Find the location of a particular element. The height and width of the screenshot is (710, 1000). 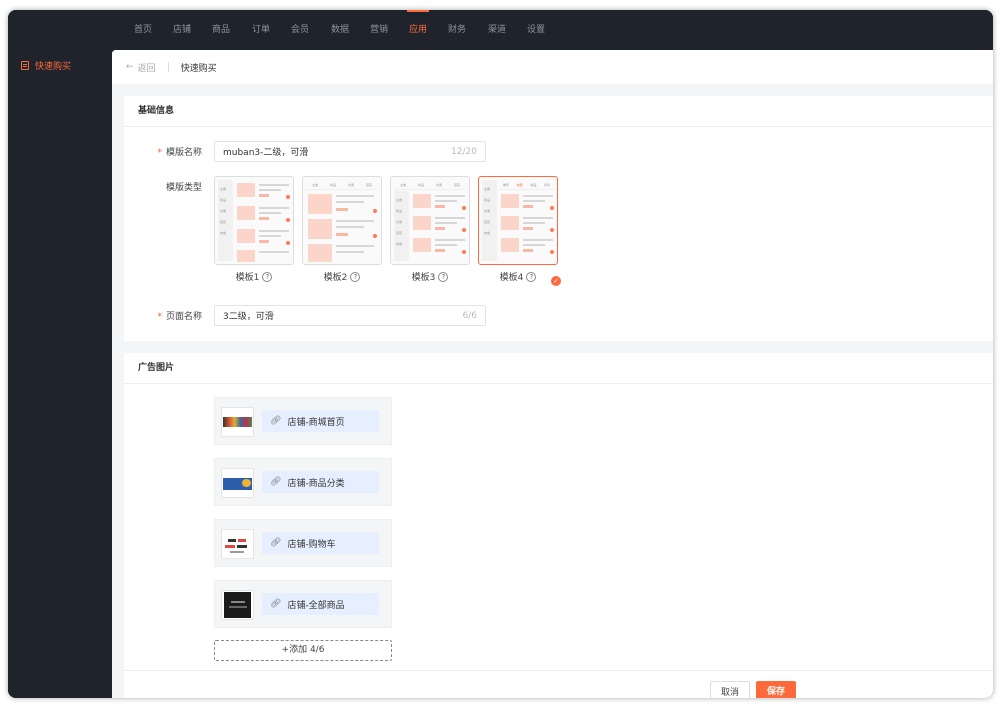

page-name-counter: 6/6 is located at coordinates (469, 315).